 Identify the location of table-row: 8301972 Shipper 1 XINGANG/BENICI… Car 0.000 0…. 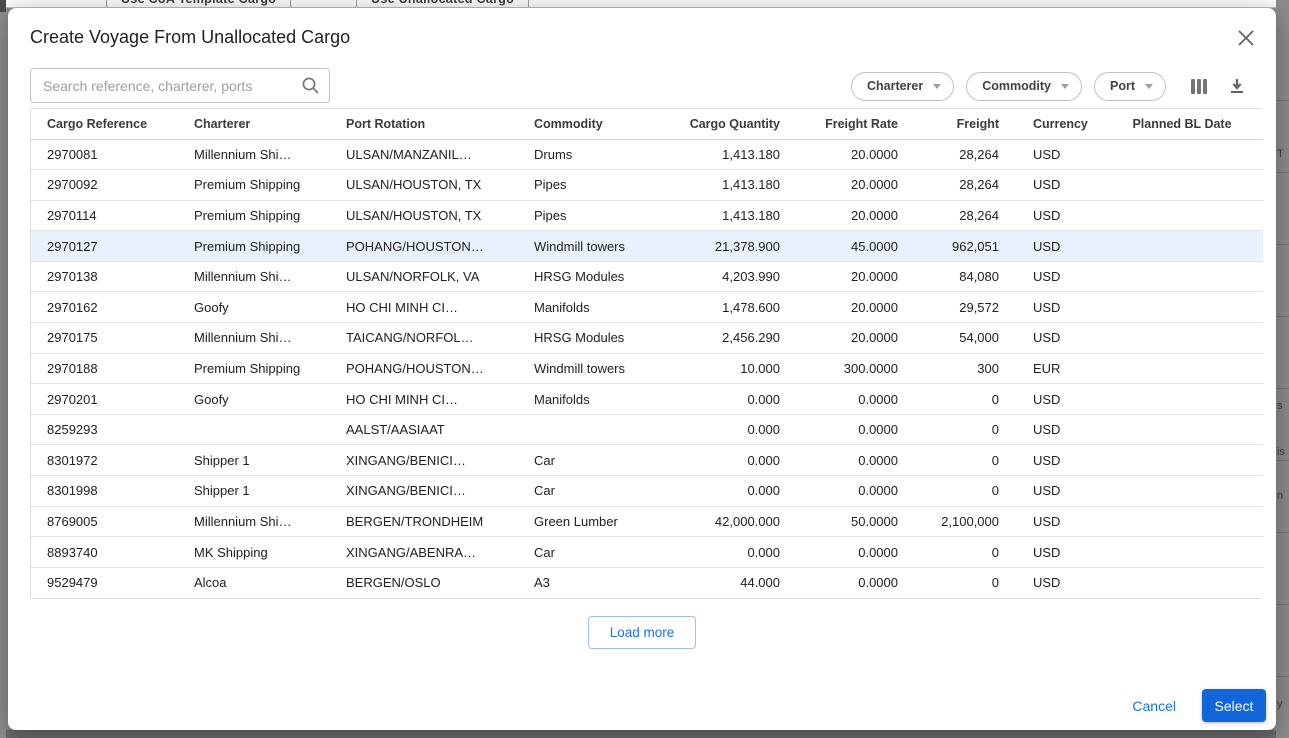
(647, 460).